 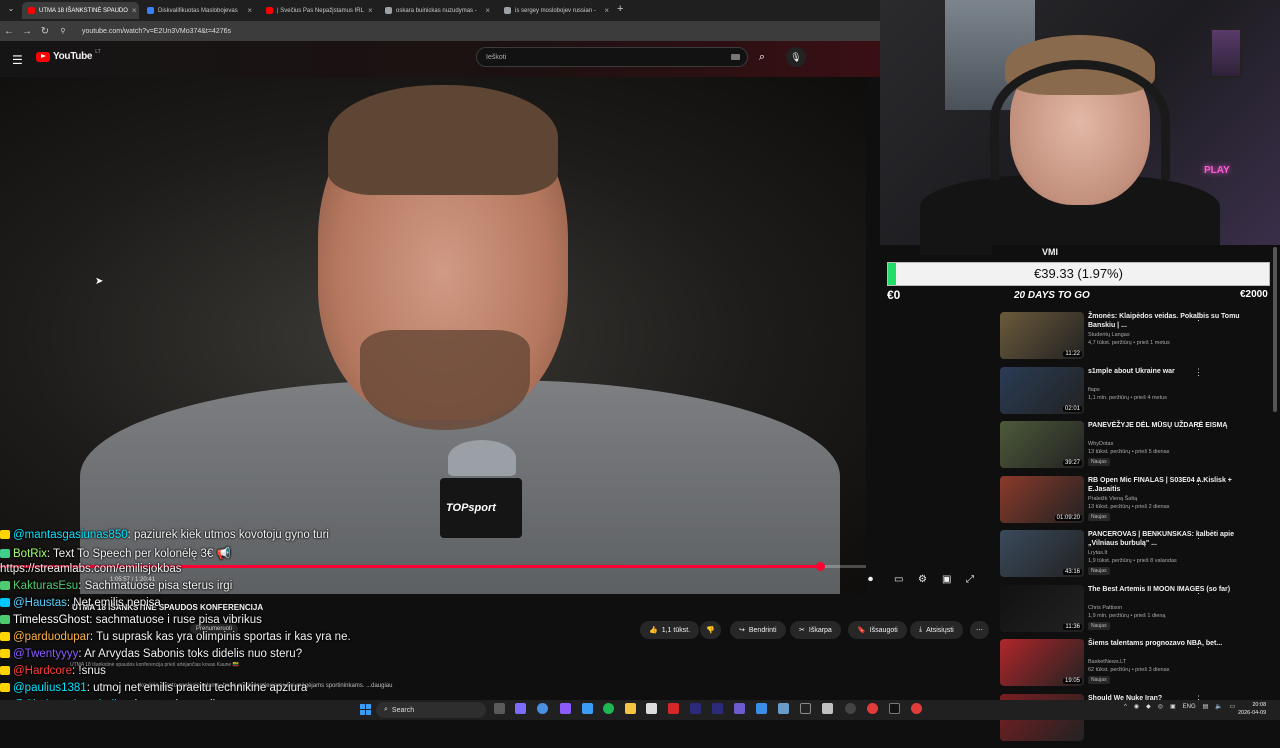 I want to click on back-icon: ←, so click(x=9, y=31).